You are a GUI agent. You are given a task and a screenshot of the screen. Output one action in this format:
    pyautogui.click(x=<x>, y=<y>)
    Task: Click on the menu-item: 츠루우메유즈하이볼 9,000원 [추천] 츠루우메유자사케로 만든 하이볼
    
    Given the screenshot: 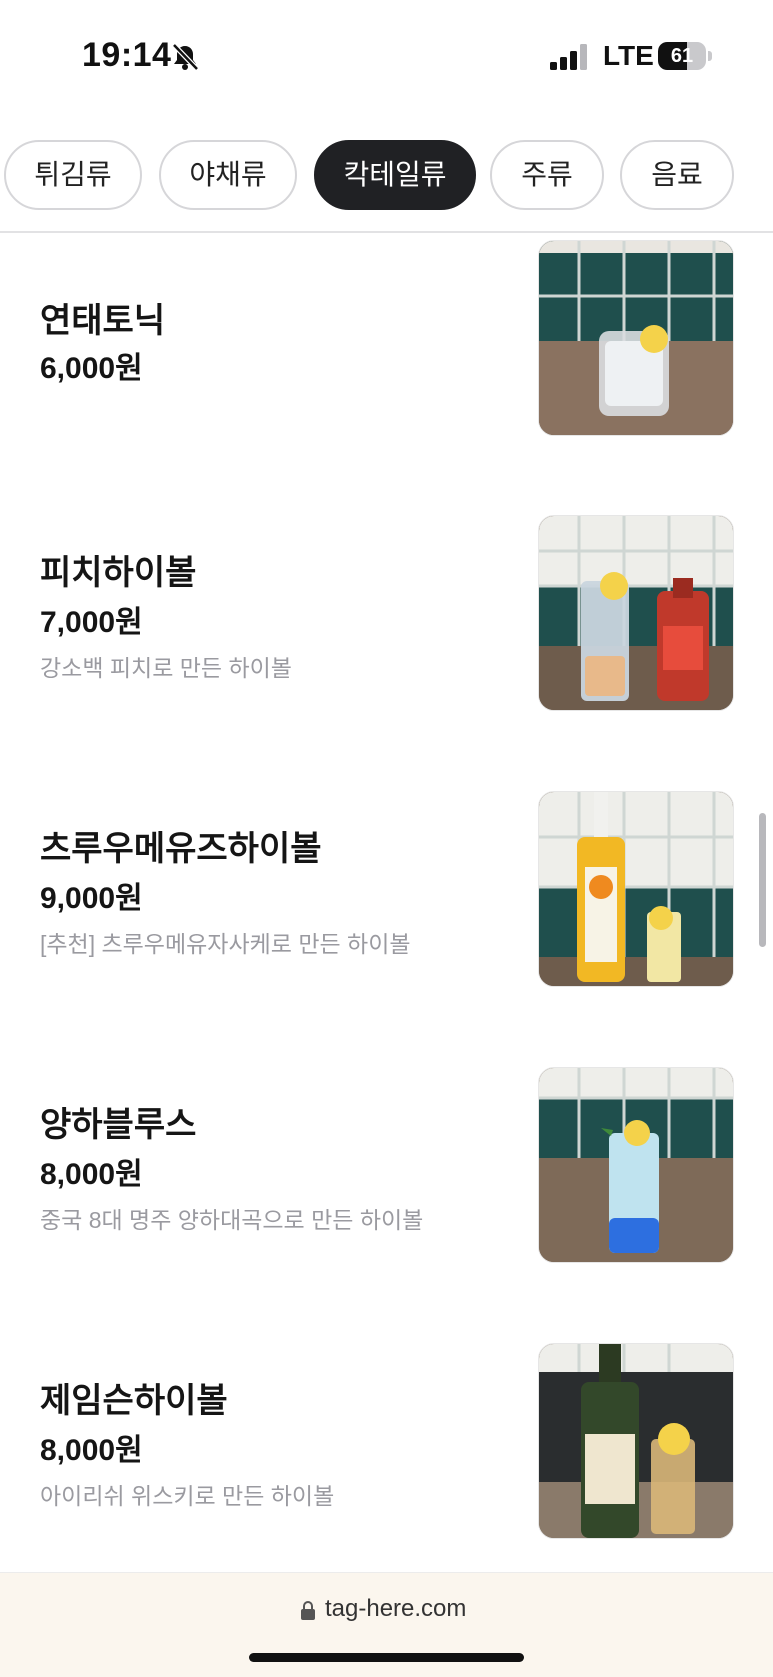 What is the action you would take?
    pyautogui.click(x=386, y=886)
    